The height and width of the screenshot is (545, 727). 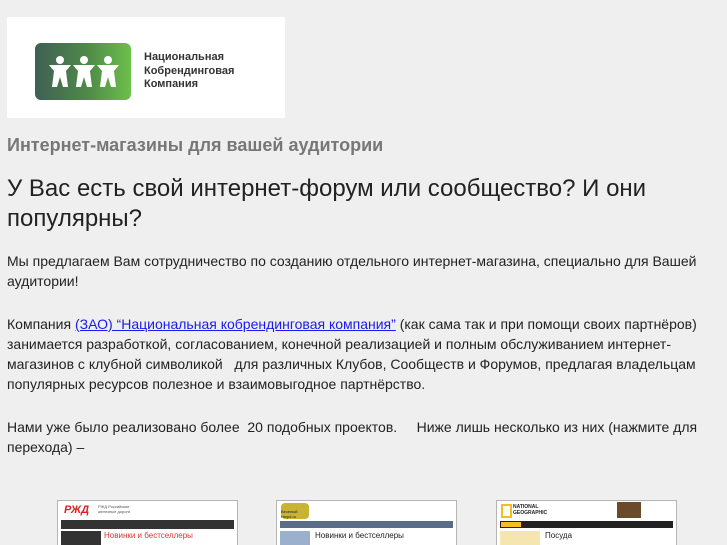 I want to click on logo-line: Национальная, so click(x=184, y=57).